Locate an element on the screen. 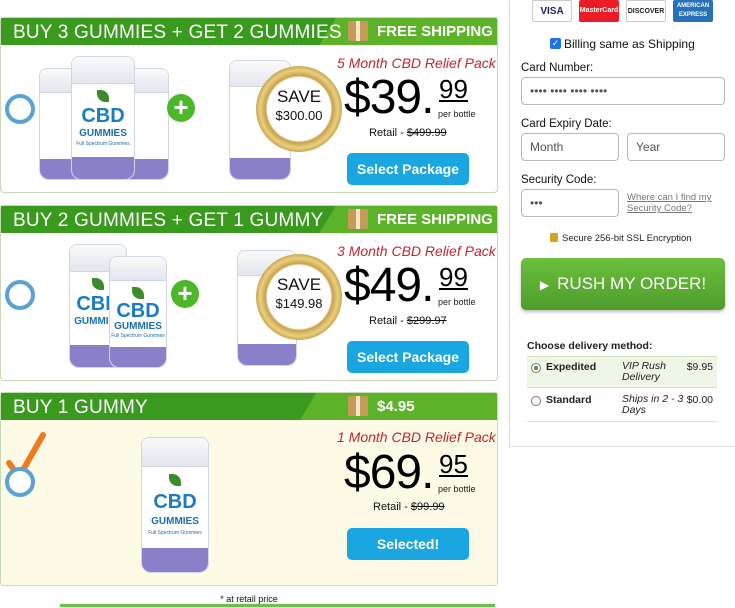 This screenshot has width=735, height=608. lock-icon is located at coordinates (554, 237).